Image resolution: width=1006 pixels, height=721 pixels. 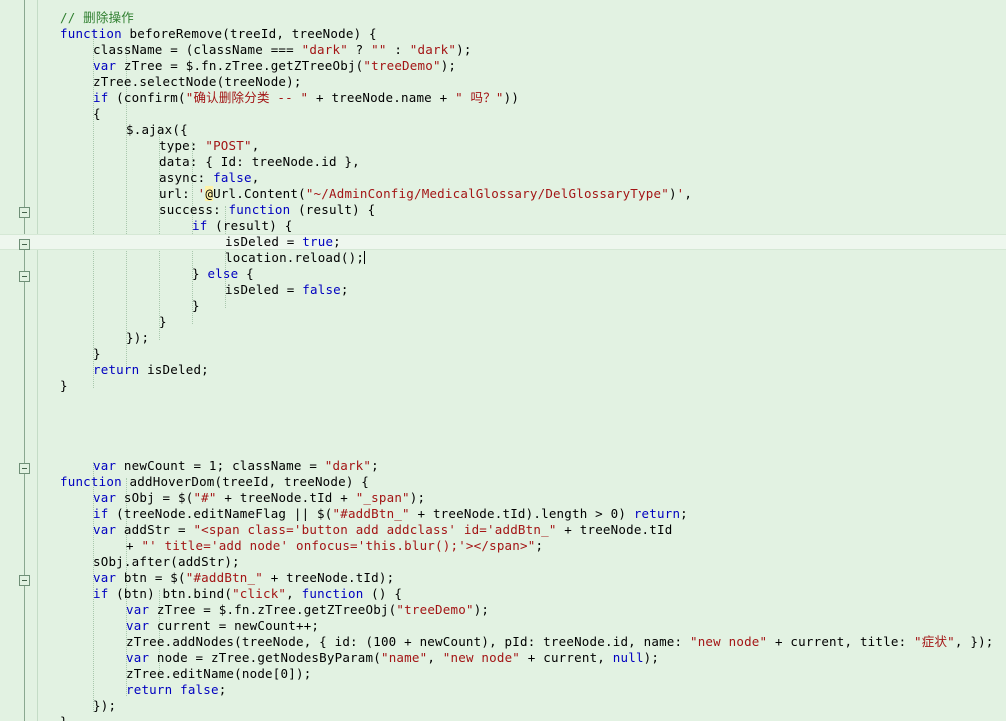 I want to click on code-token-pl: beforeRemove(treeId, treeNode) {, so click(x=249, y=33).